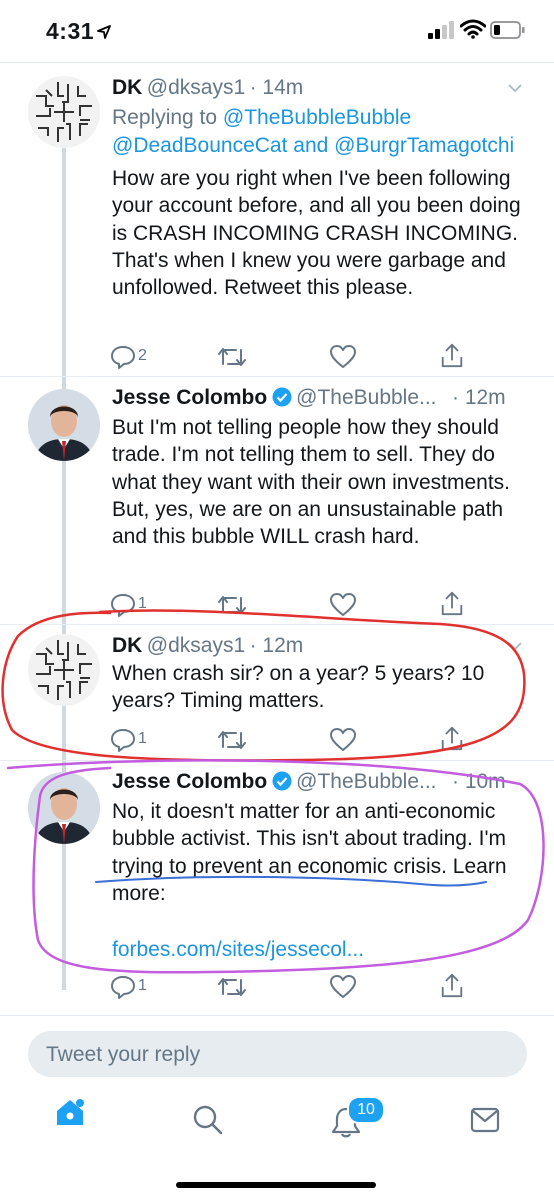  I want to click on red-circle-annotation, so click(263, 685).